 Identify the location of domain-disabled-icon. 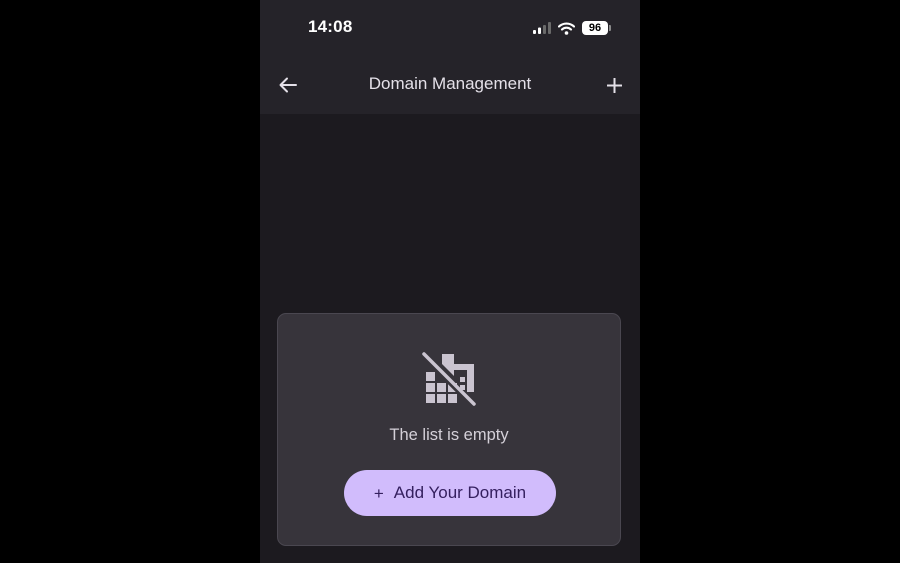
(449, 380).